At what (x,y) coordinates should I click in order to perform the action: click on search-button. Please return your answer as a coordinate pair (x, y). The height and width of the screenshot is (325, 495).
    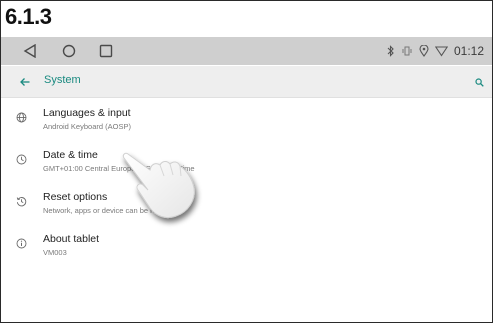
    Looking at the image, I should click on (479, 82).